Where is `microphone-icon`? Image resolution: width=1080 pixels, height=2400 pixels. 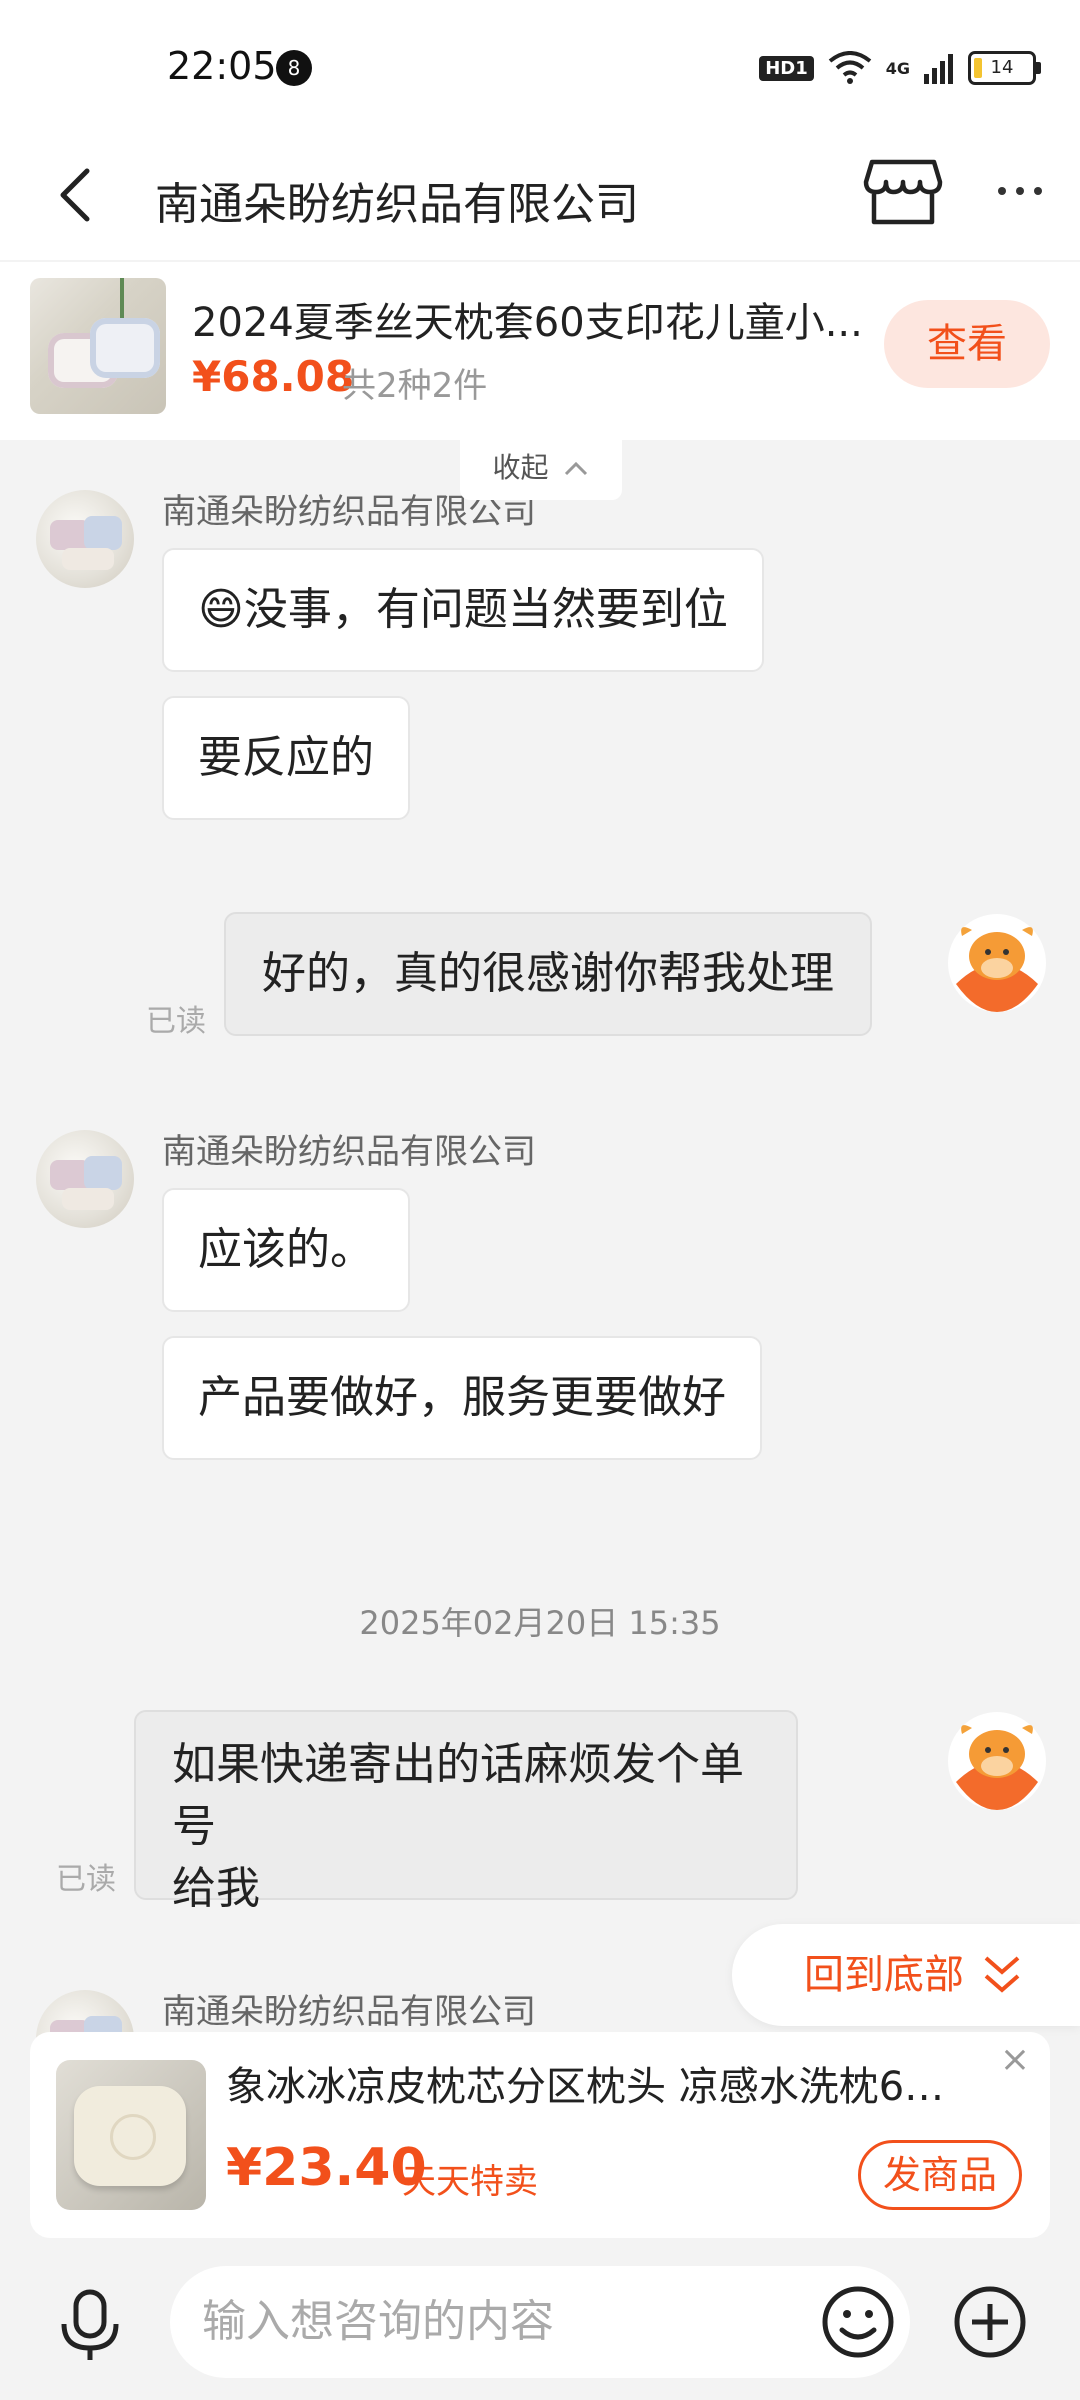 microphone-icon is located at coordinates (90, 2326).